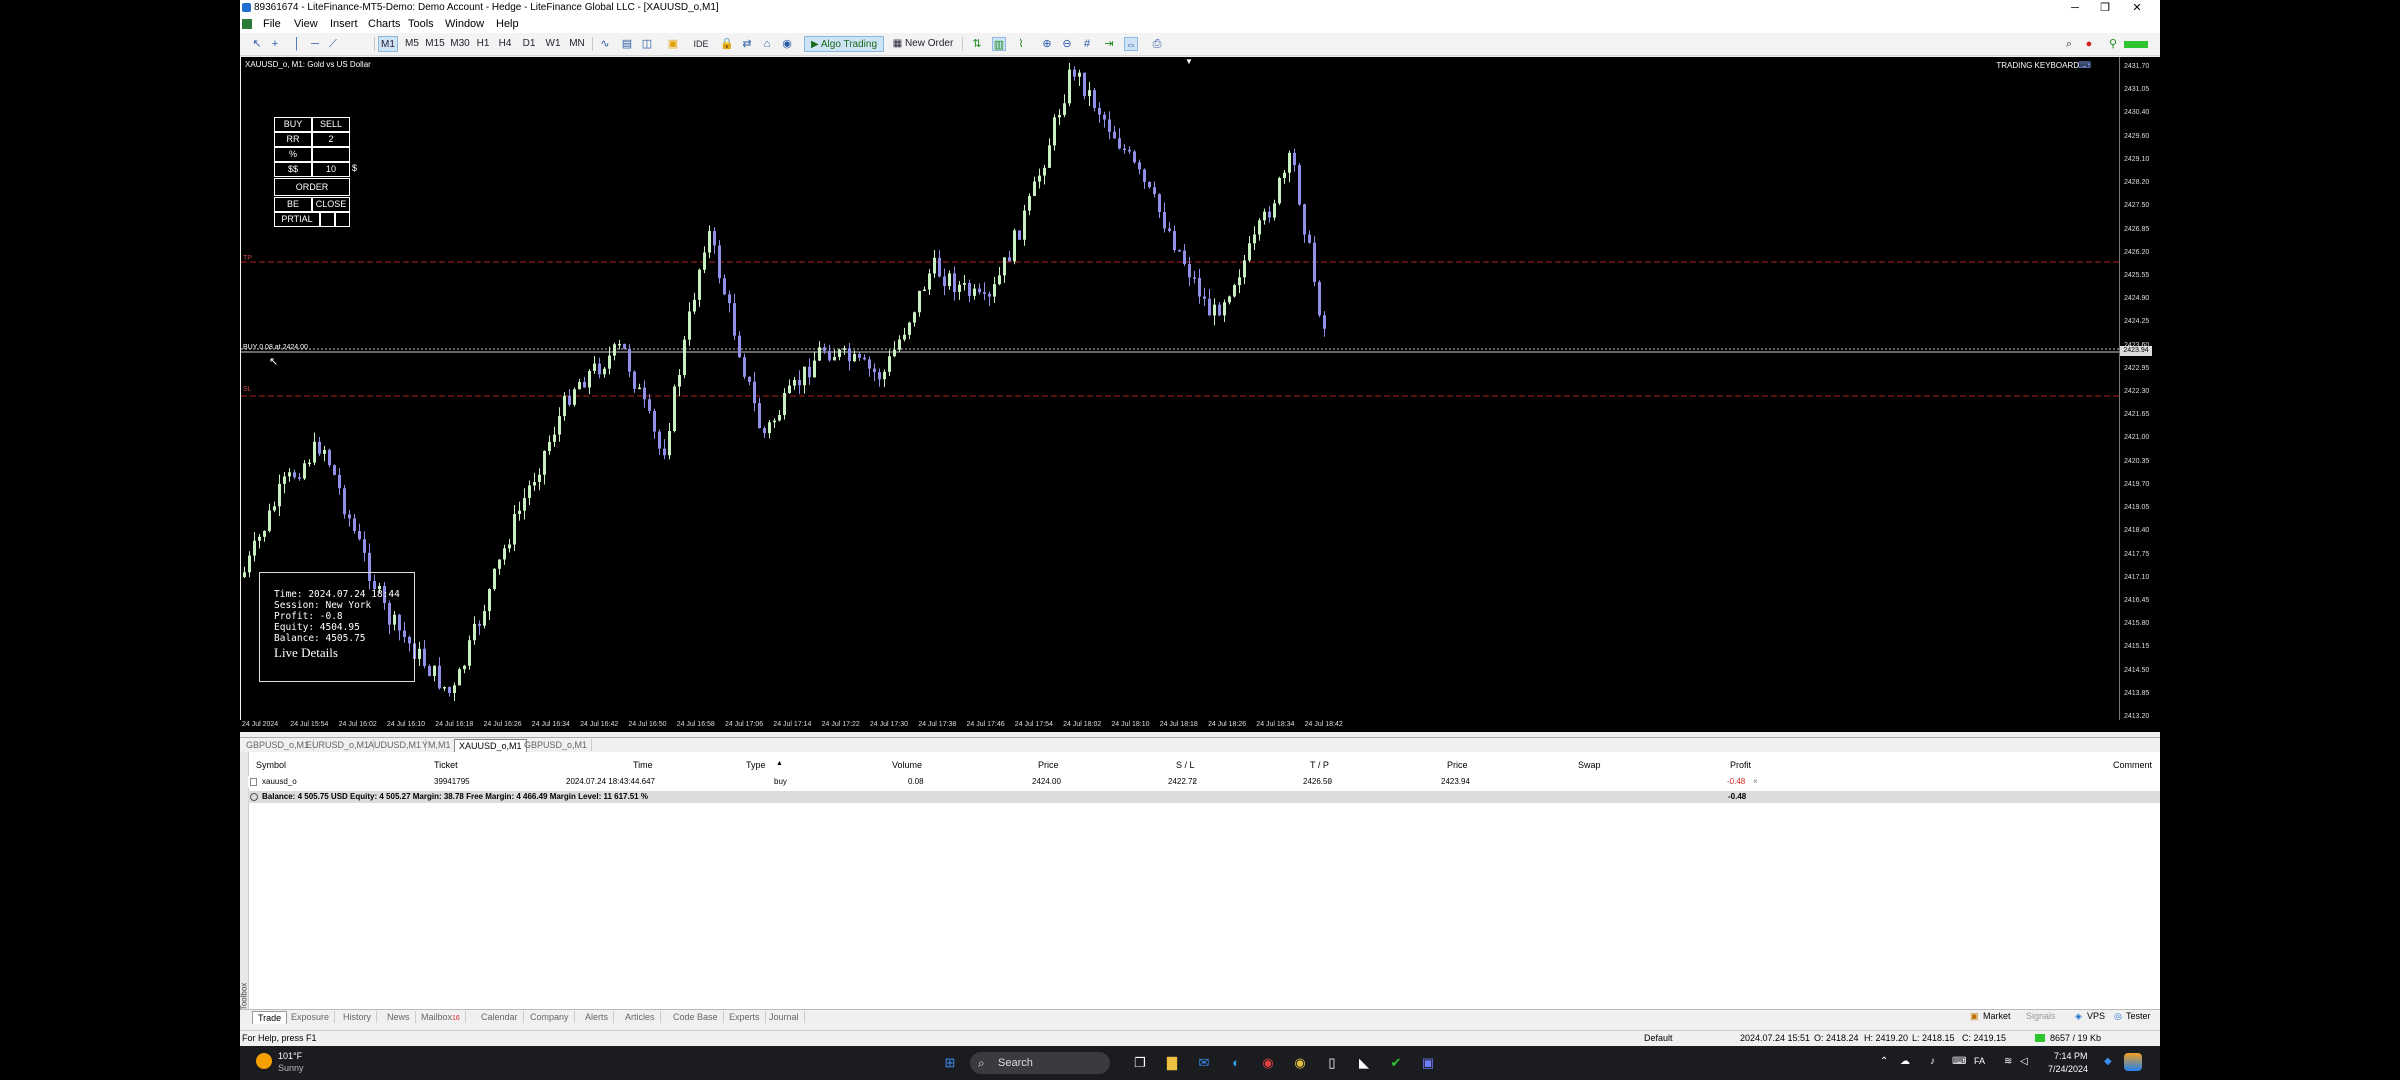 The width and height of the screenshot is (2400, 1080). I want to click on copilot-icon, so click(2133, 1062).